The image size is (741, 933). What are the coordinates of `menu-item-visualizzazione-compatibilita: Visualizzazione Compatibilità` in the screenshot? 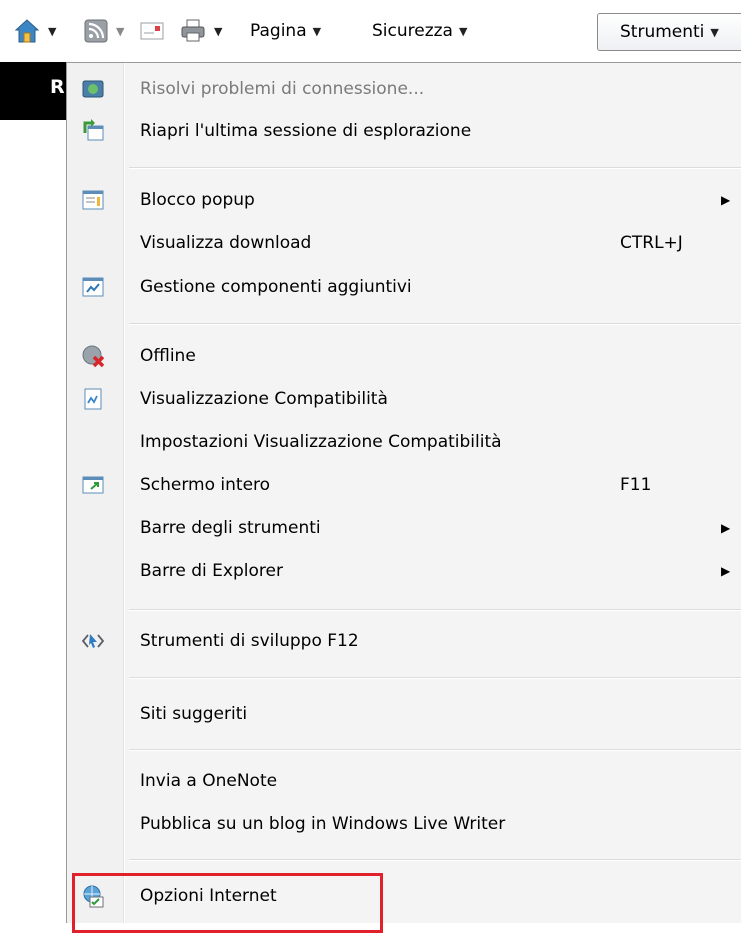 It's located at (404, 399).